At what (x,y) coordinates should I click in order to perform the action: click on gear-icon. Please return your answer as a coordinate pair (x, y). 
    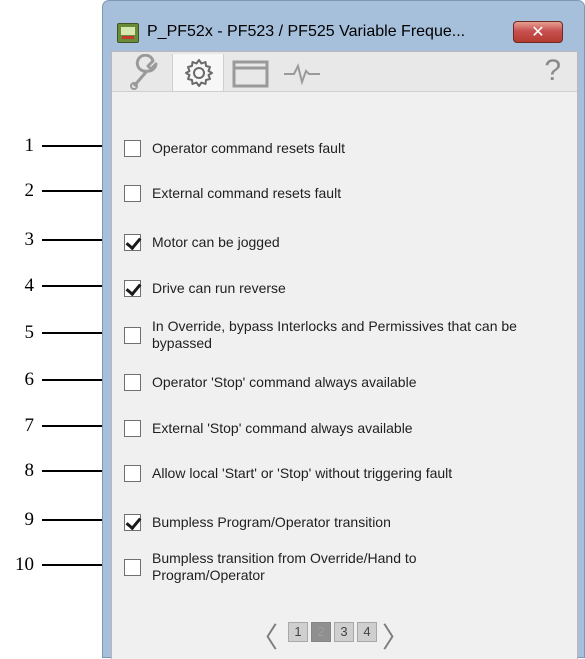
    Looking at the image, I should click on (199, 73).